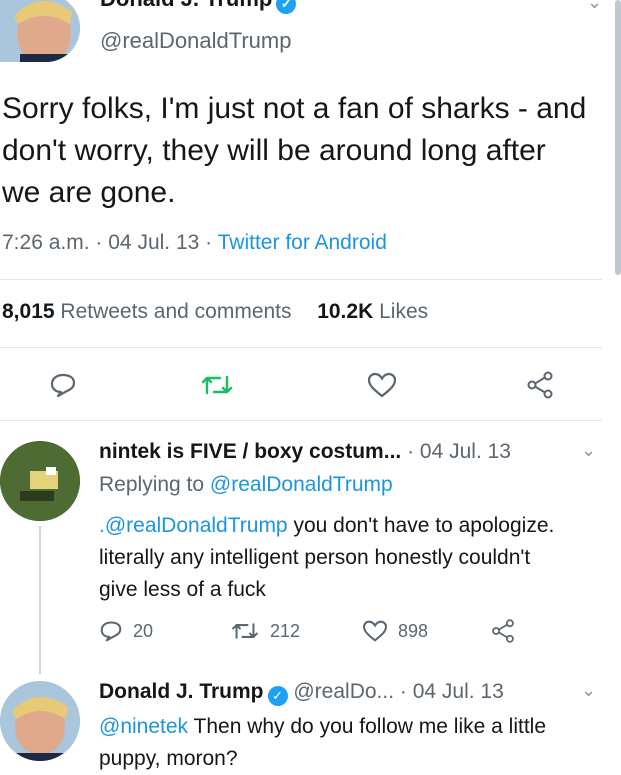  I want to click on replying-to-link: @realDonaldTrump, so click(301, 484).